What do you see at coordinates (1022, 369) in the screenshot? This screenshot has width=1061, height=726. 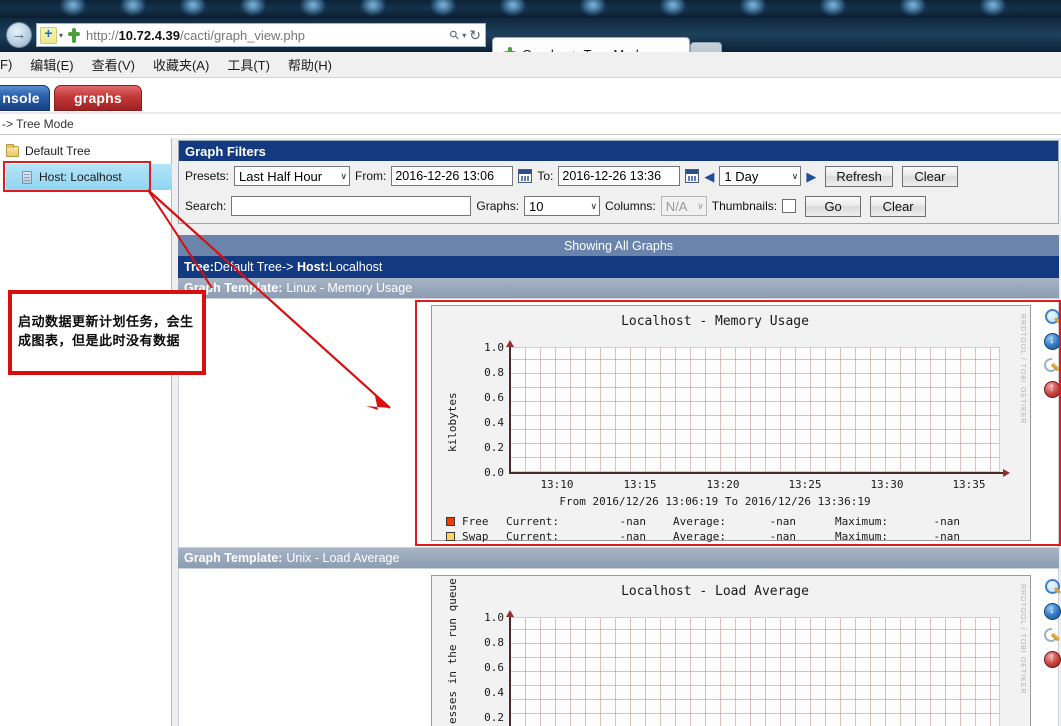 I see `rrdtool-credit-1: RRDTOOL / TOBI OETIKER` at bounding box center [1022, 369].